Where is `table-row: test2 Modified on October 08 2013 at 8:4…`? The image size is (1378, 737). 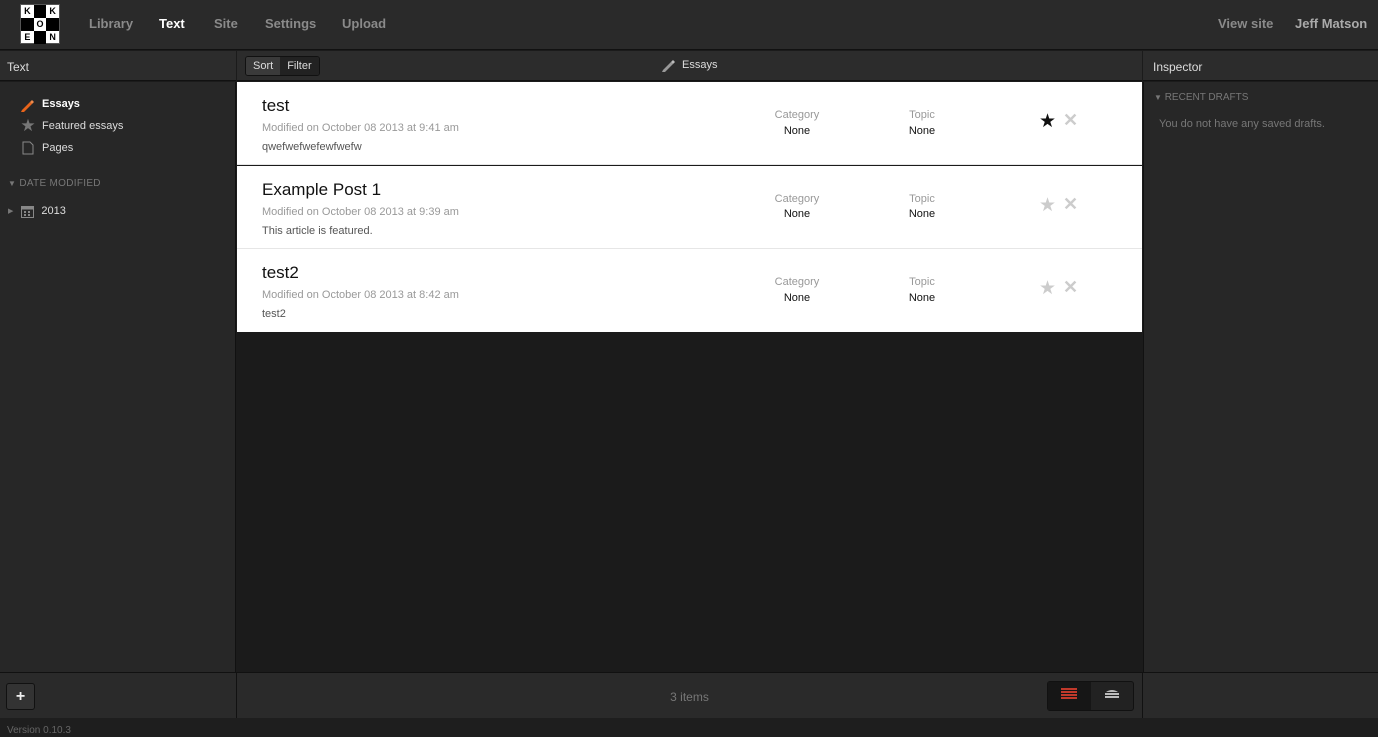
table-row: test2 Modified on October 08 2013 at 8:4… is located at coordinates (689, 290).